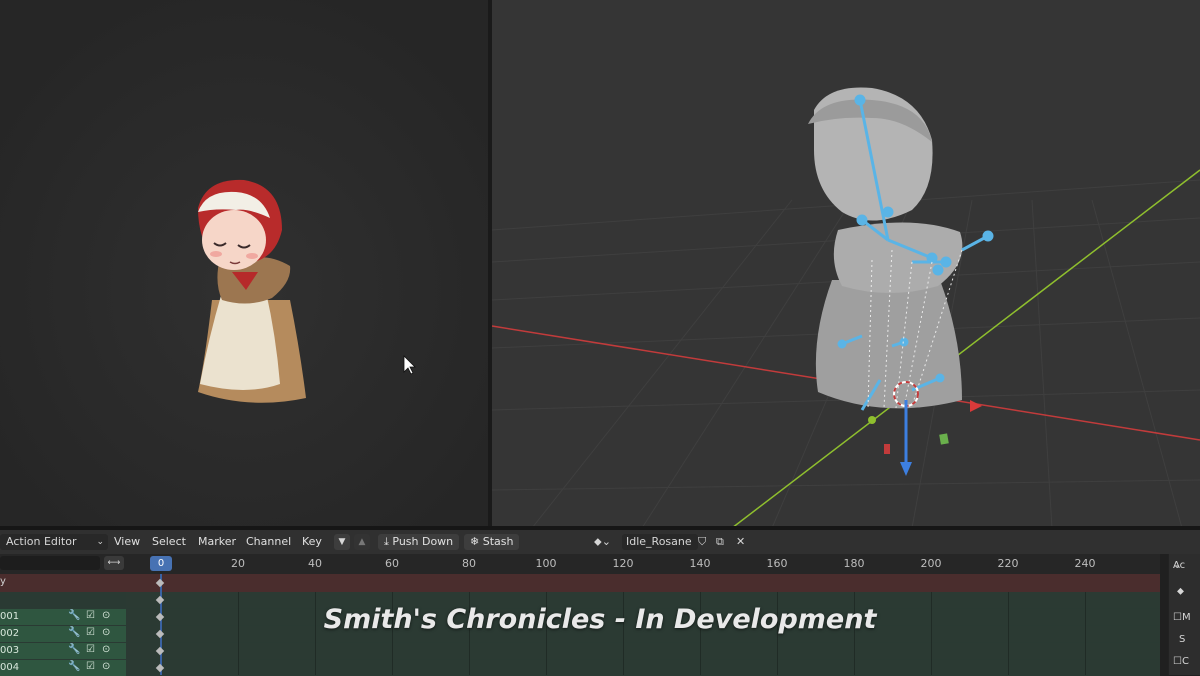 The width and height of the screenshot is (1200, 676). What do you see at coordinates (887, 449) in the screenshot?
I see `x-handle-icon` at bounding box center [887, 449].